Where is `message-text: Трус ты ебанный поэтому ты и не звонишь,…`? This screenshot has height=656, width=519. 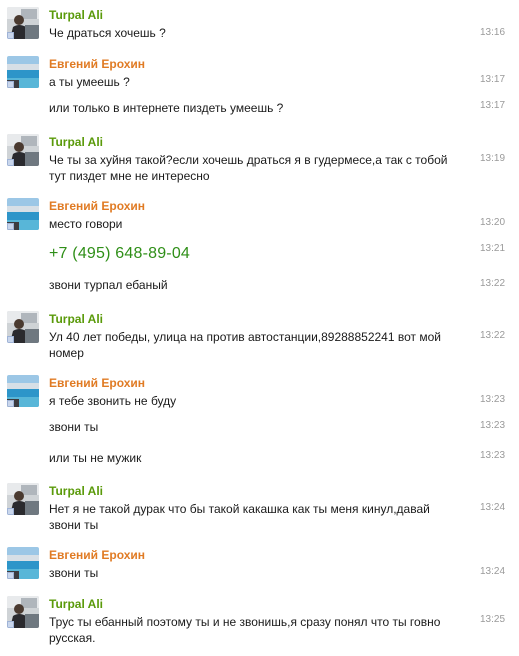
message-text: Трус ты ебанный поэтому ты и не звонишь,… is located at coordinates (245, 622).